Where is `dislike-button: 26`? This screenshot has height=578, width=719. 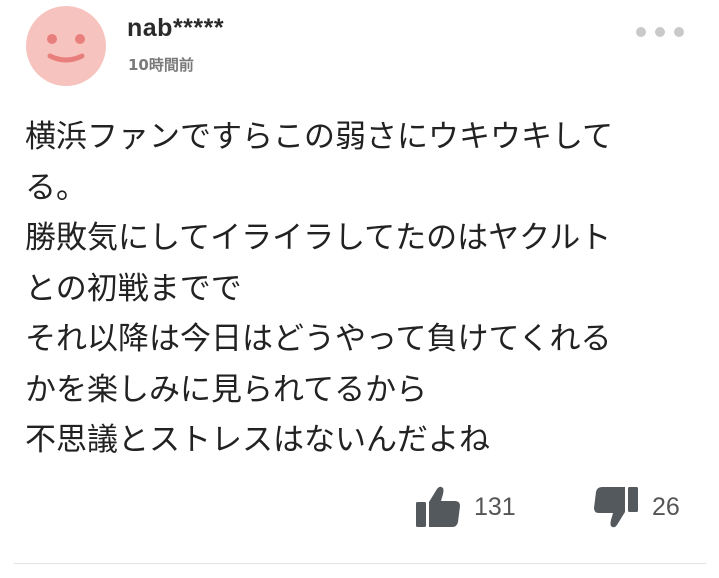
dislike-button: 26 is located at coordinates (636, 507).